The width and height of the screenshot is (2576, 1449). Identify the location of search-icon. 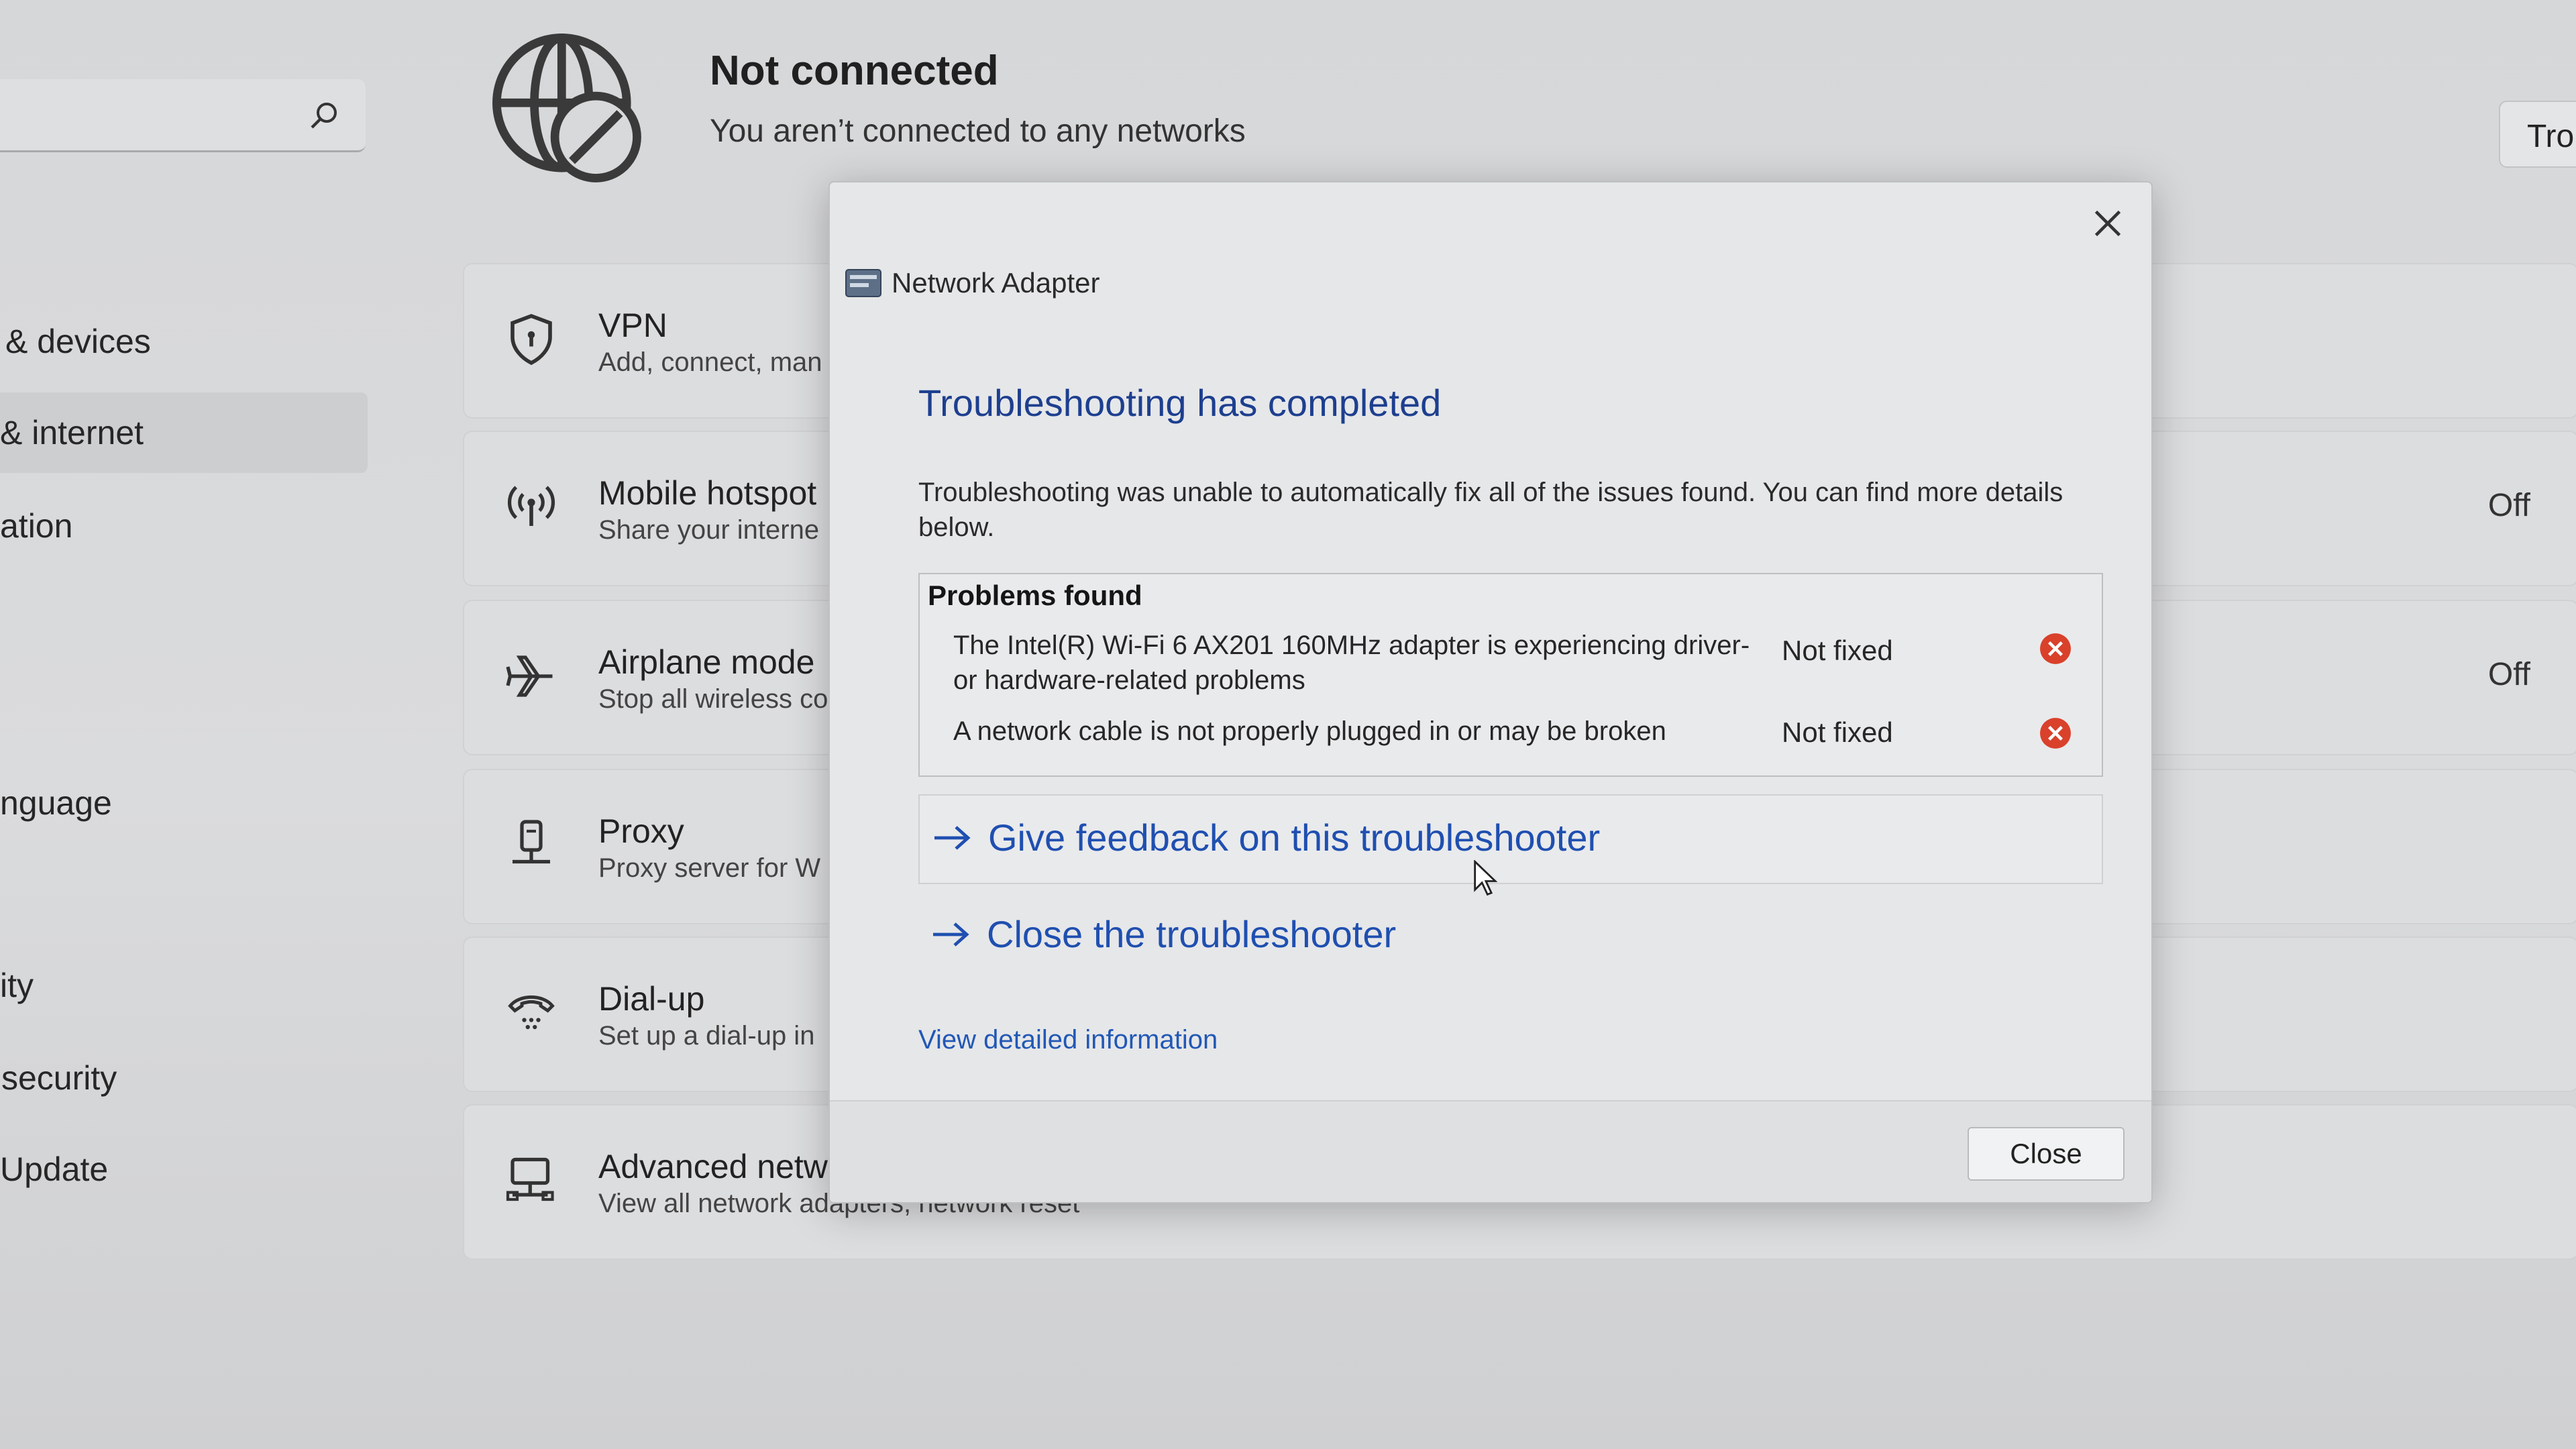
(324, 116).